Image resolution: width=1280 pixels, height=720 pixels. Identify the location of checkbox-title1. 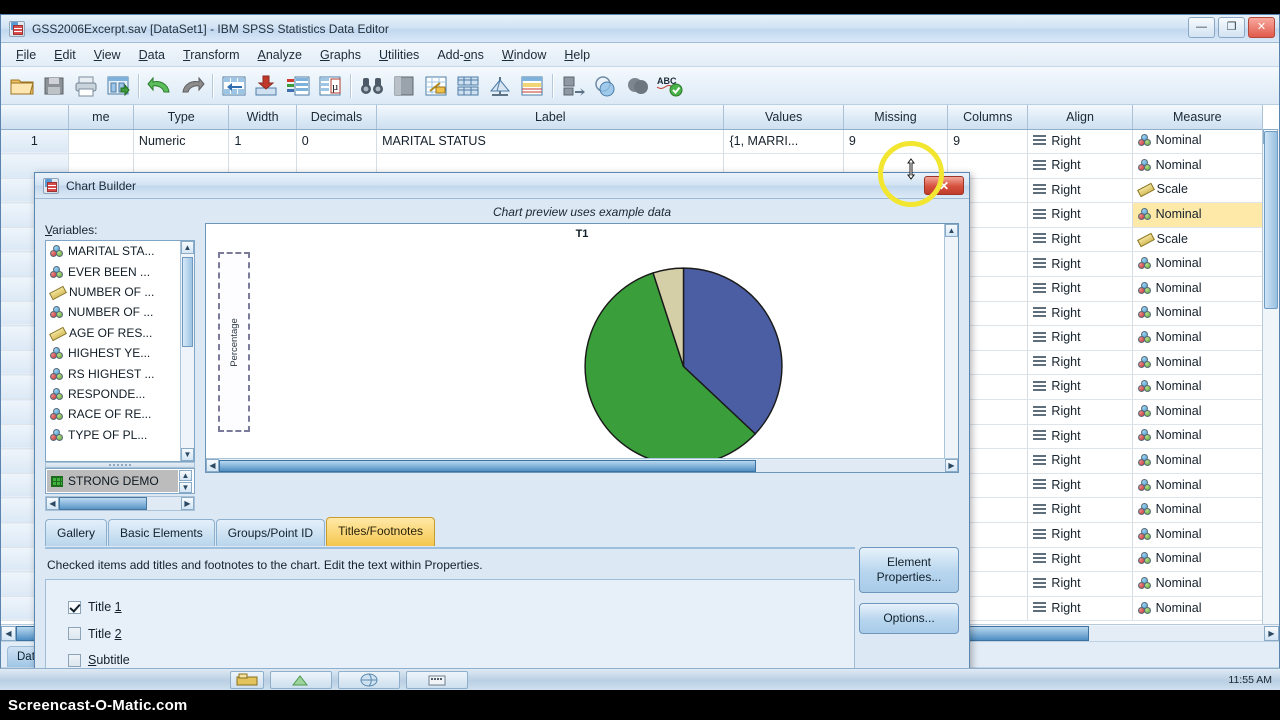
(74, 607).